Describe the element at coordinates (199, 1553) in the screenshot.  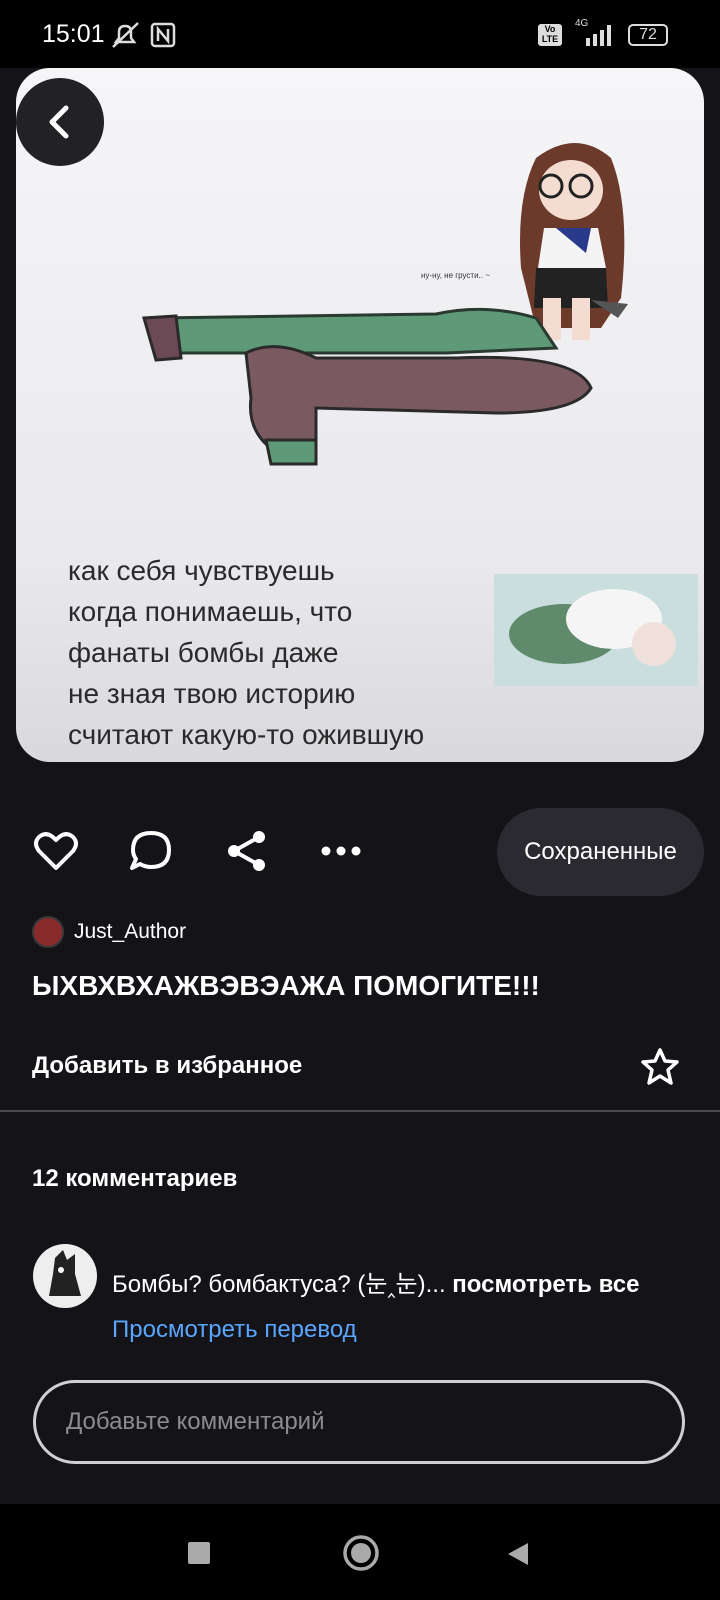
I see `recents-square-icon` at that location.